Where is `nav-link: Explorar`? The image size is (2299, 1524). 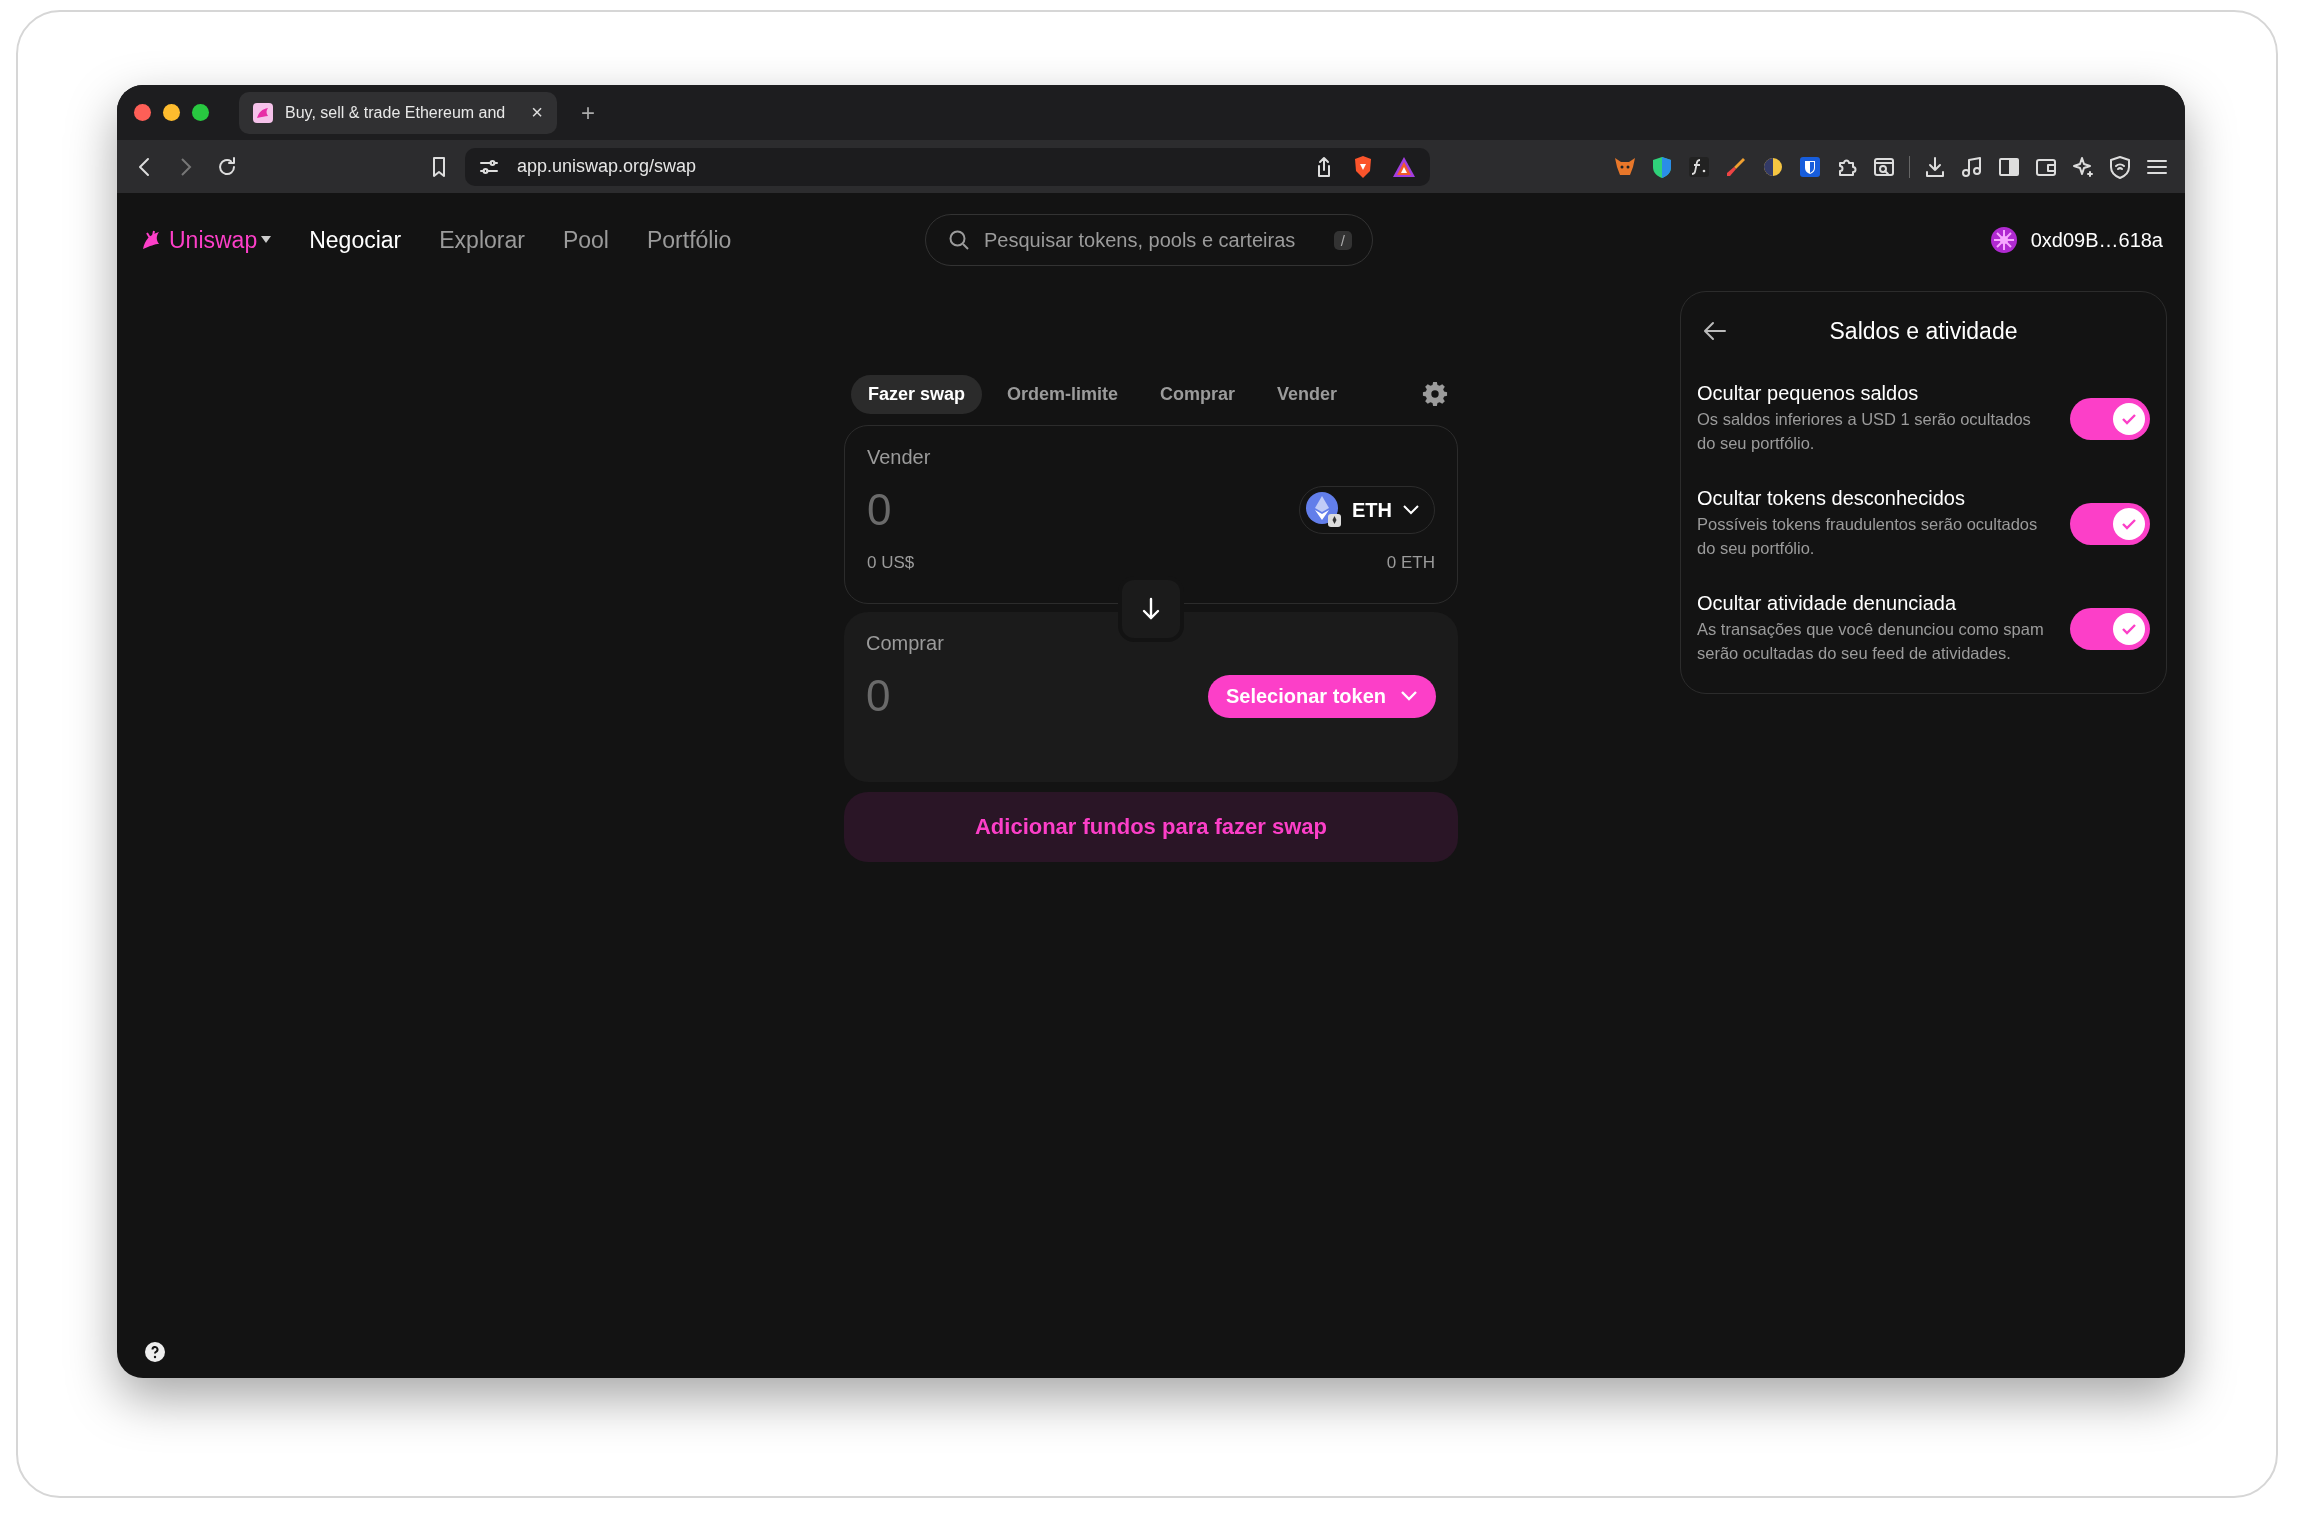 nav-link: Explorar is located at coordinates (482, 240).